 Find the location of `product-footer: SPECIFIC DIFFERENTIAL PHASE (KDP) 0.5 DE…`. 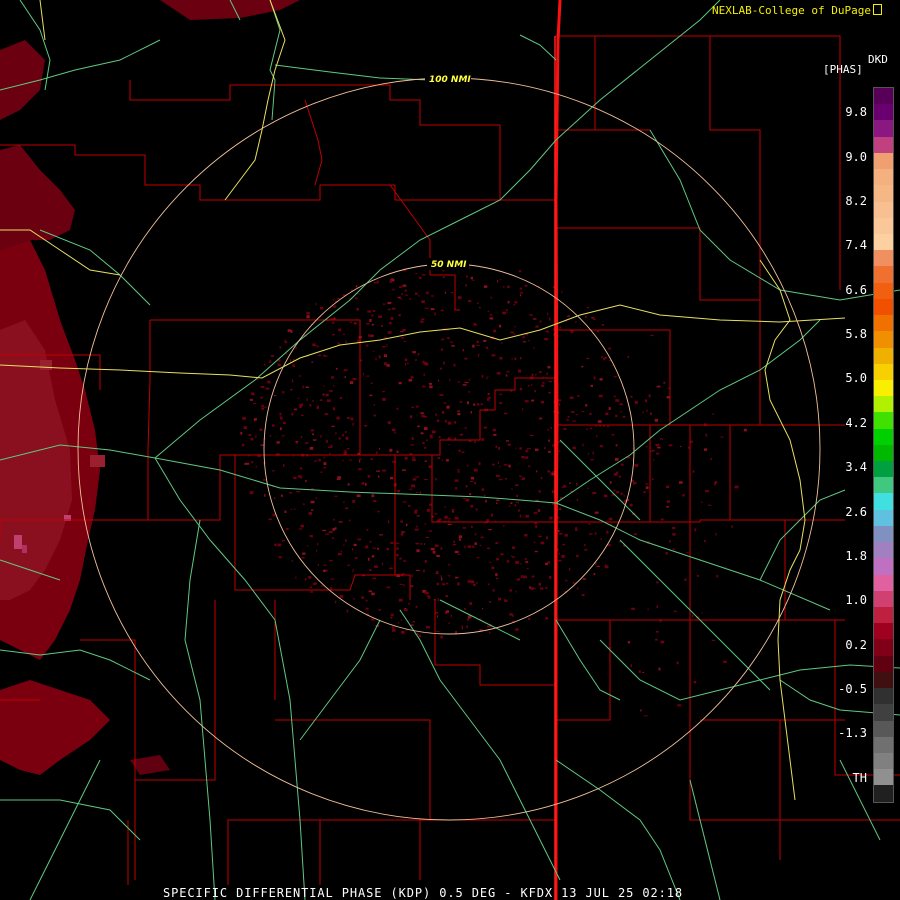

product-footer: SPECIFIC DIFFERENTIAL PHASE (KDP) 0.5 DE… is located at coordinates (423, 893).